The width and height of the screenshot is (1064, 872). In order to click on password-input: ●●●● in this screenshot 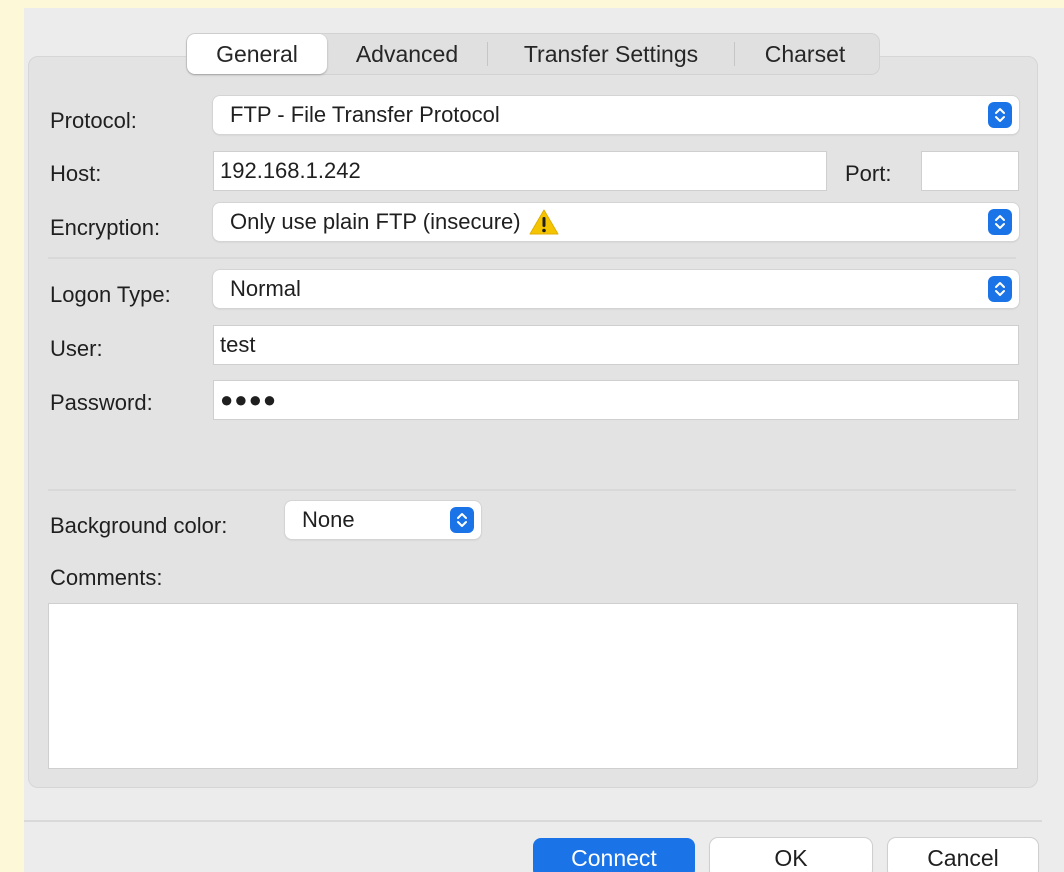, I will do `click(616, 400)`.